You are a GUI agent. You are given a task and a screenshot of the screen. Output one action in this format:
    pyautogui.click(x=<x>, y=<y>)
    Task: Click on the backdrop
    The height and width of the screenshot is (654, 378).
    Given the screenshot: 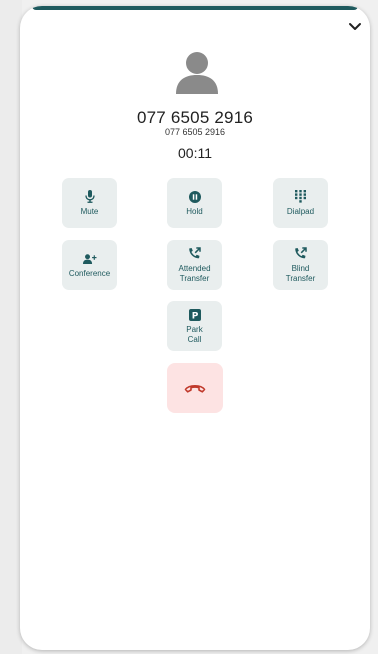 What is the action you would take?
    pyautogui.click(x=11, y=327)
    